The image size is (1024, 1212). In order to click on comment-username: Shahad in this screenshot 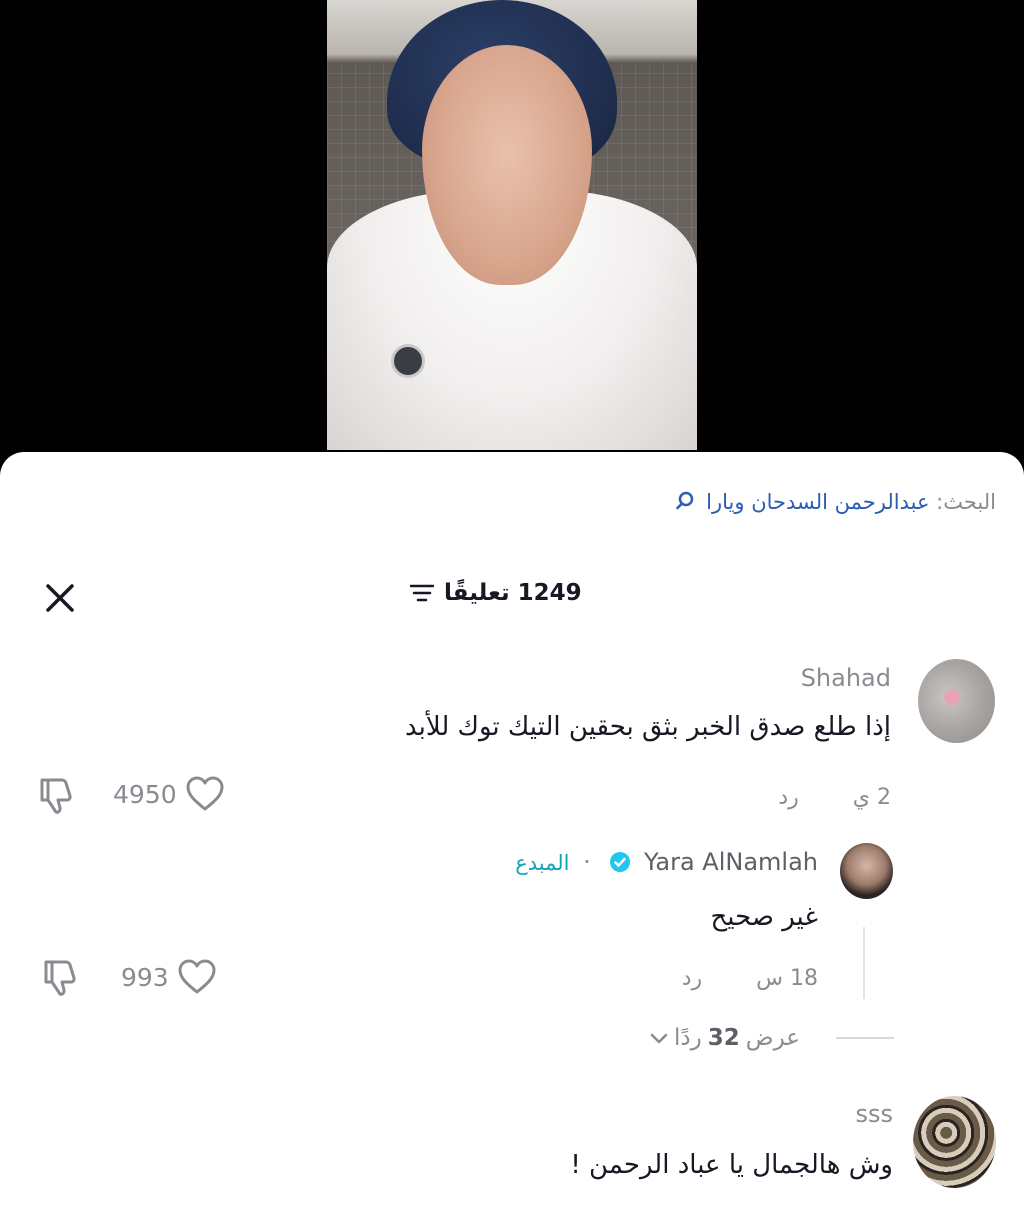, I will do `click(846, 678)`.